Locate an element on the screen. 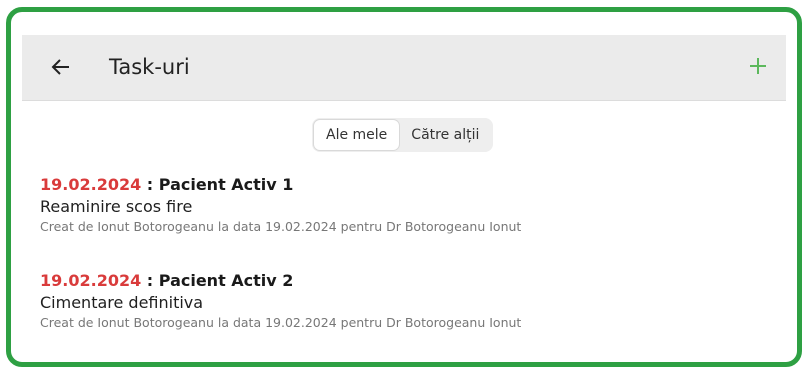  plus-icon is located at coordinates (758, 66).